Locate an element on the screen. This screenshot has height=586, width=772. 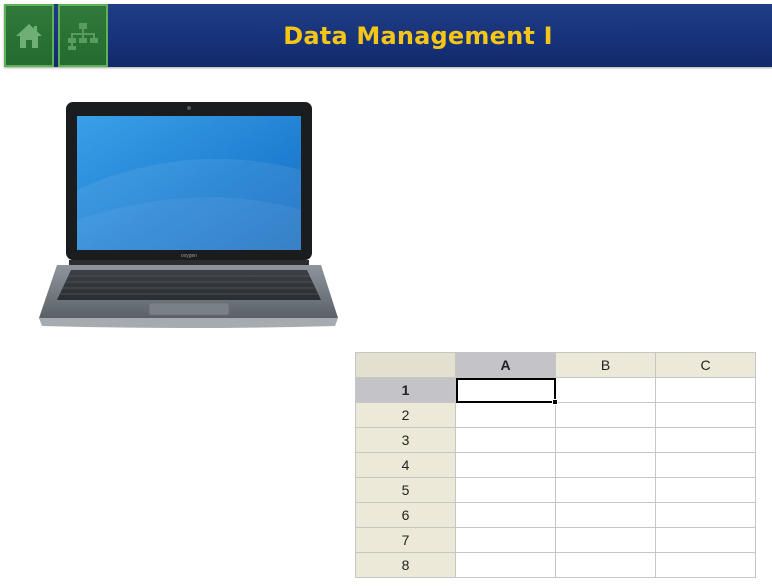
cell-c1 is located at coordinates (705, 390).